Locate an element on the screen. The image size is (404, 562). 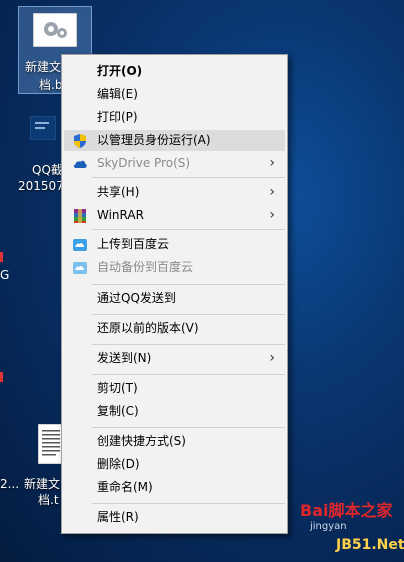
menu-item-label: 属性(R) is located at coordinates (118, 517).